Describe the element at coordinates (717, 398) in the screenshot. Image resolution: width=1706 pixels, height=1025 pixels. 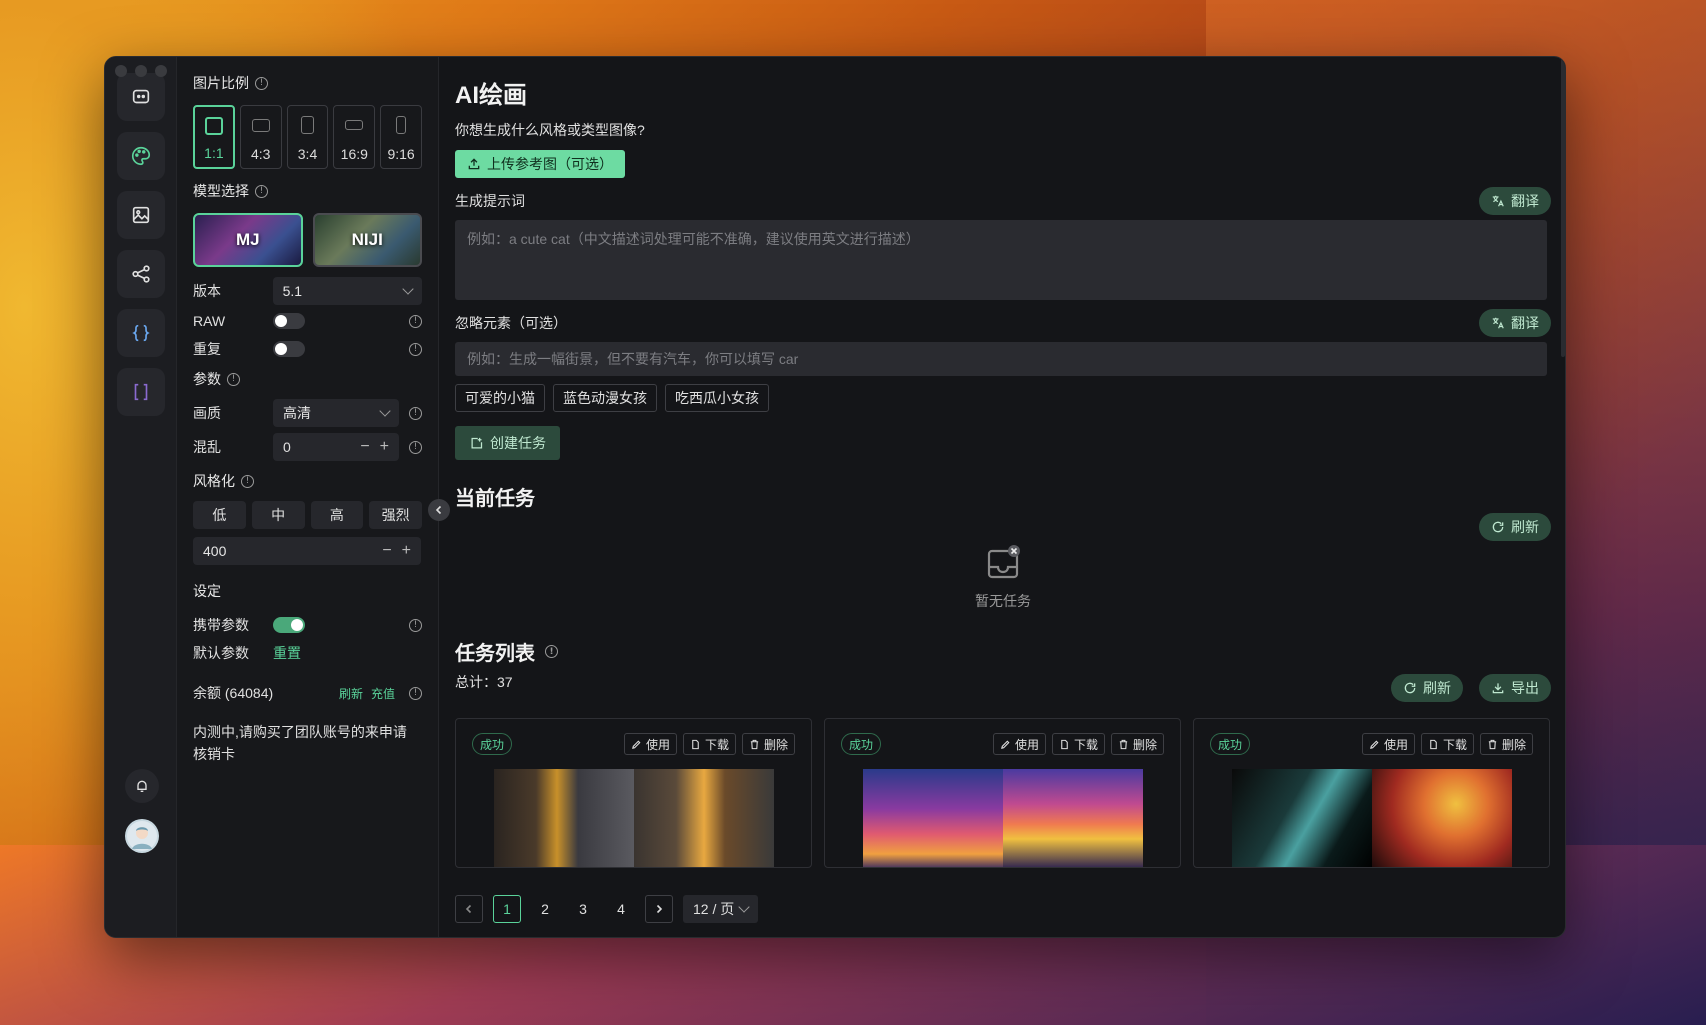
I see `suggestion-tag: 吃西瓜小女孩` at that location.